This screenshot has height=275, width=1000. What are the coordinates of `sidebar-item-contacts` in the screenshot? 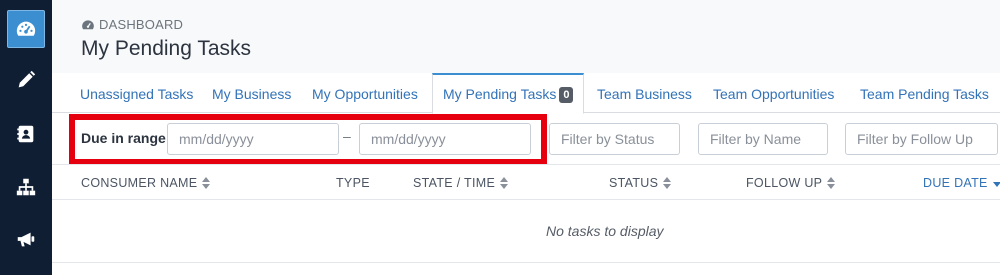 It's located at (26, 134).